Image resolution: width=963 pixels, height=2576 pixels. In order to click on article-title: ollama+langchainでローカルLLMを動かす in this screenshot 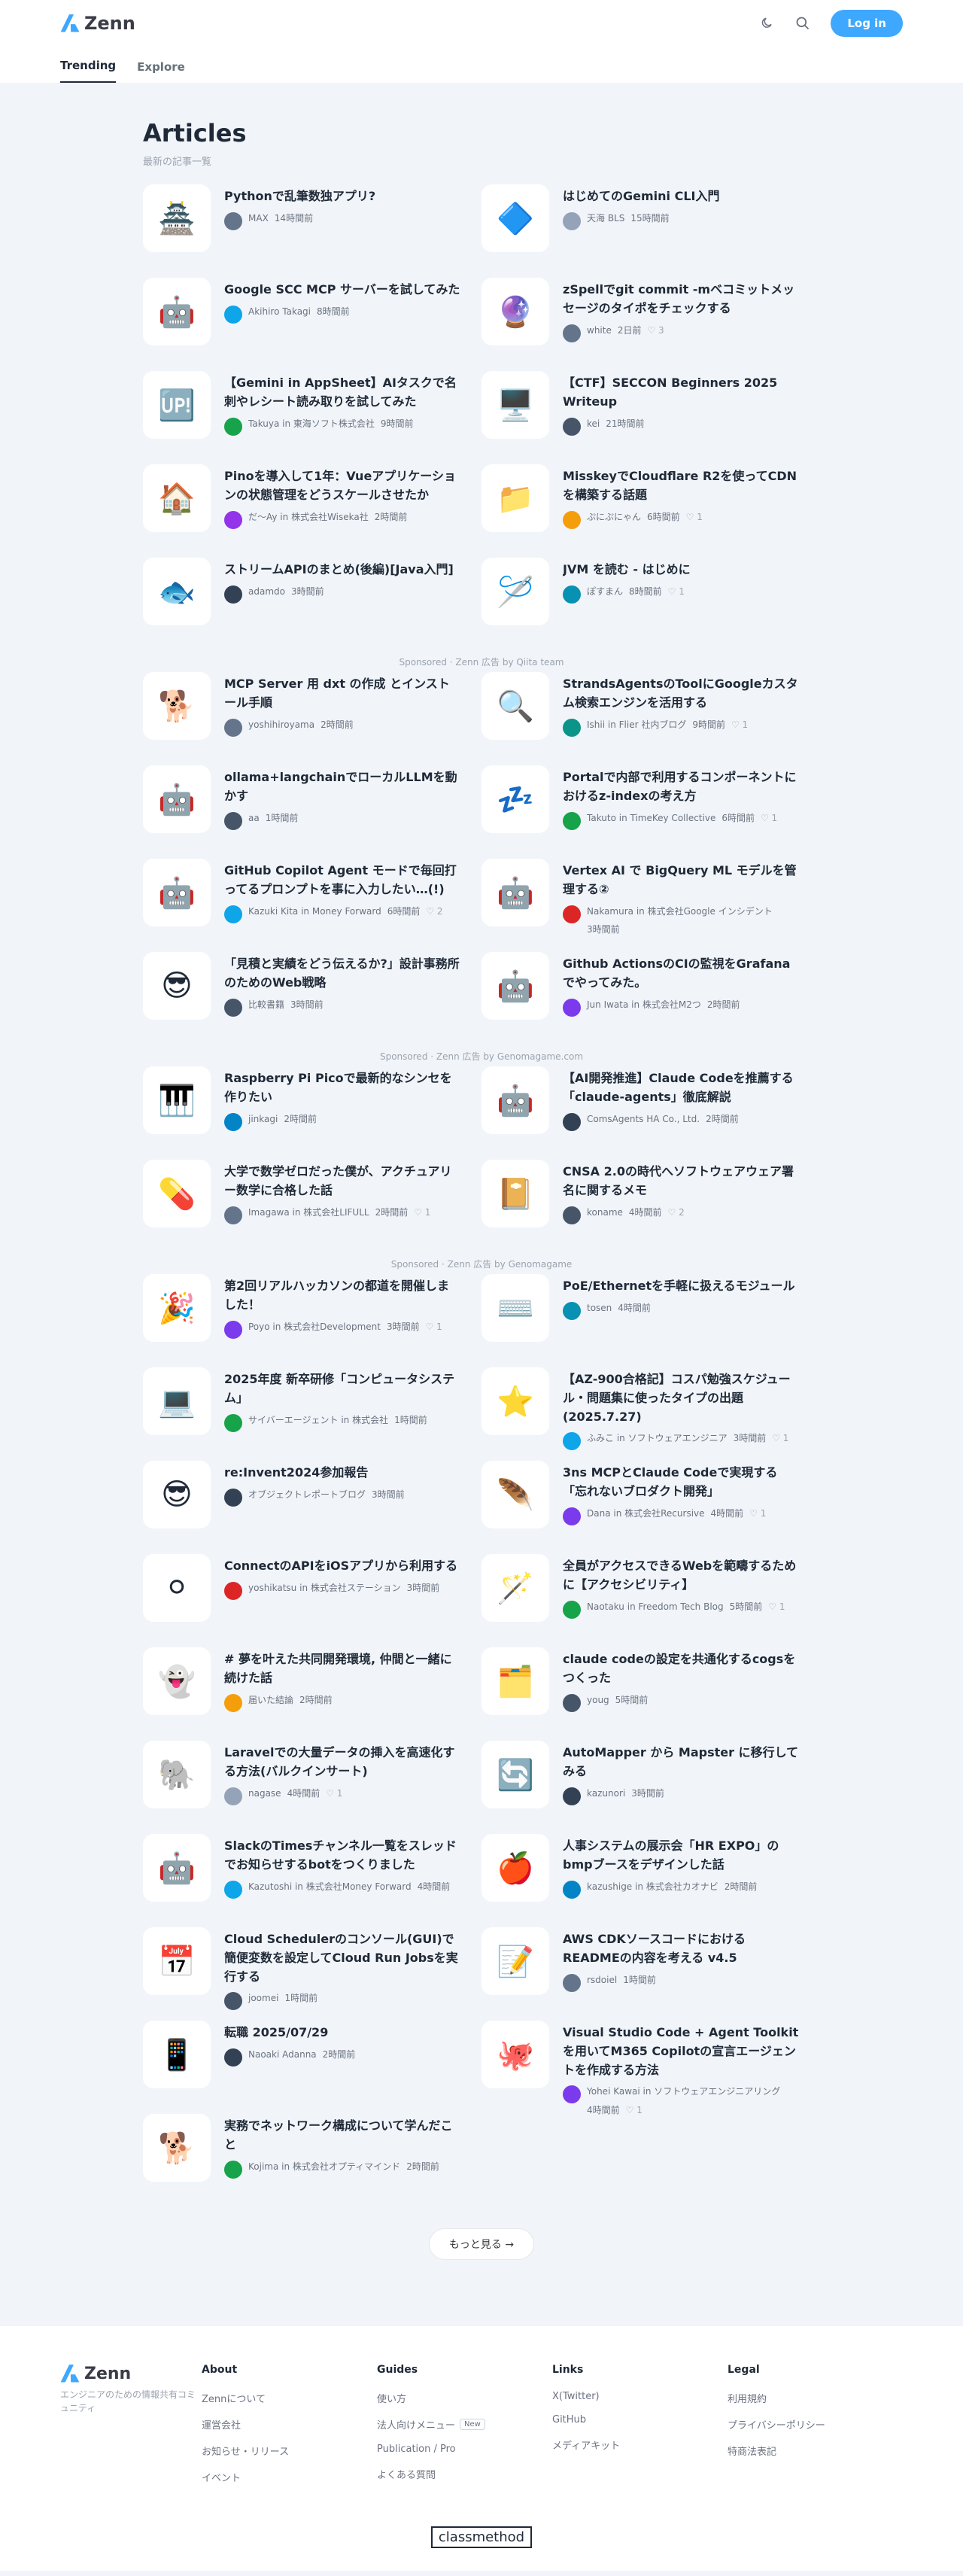, I will do `click(342, 787)`.